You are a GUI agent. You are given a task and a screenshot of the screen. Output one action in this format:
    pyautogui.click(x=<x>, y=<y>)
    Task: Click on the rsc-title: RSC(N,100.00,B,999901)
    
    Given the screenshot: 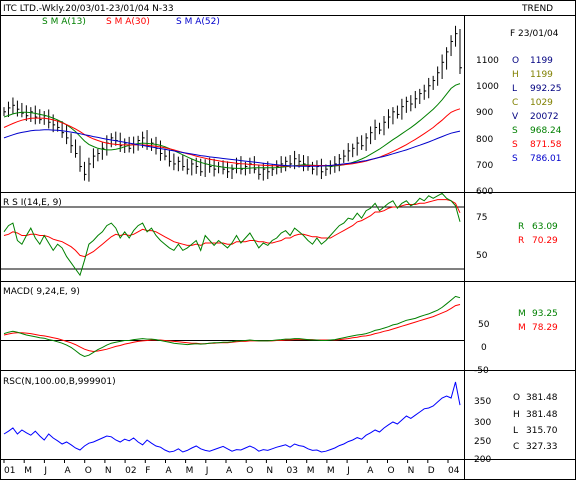 What is the action you would take?
    pyautogui.click(x=59, y=382)
    